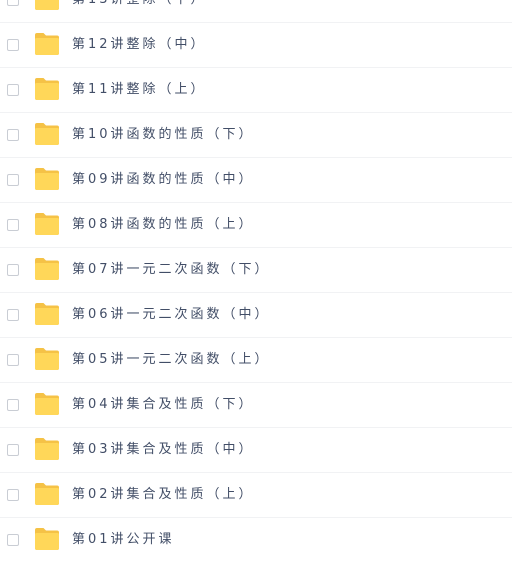 The height and width of the screenshot is (563, 512). Describe the element at coordinates (256, 135) in the screenshot. I see `file-row: 第10讲函数的性质（下）` at that location.